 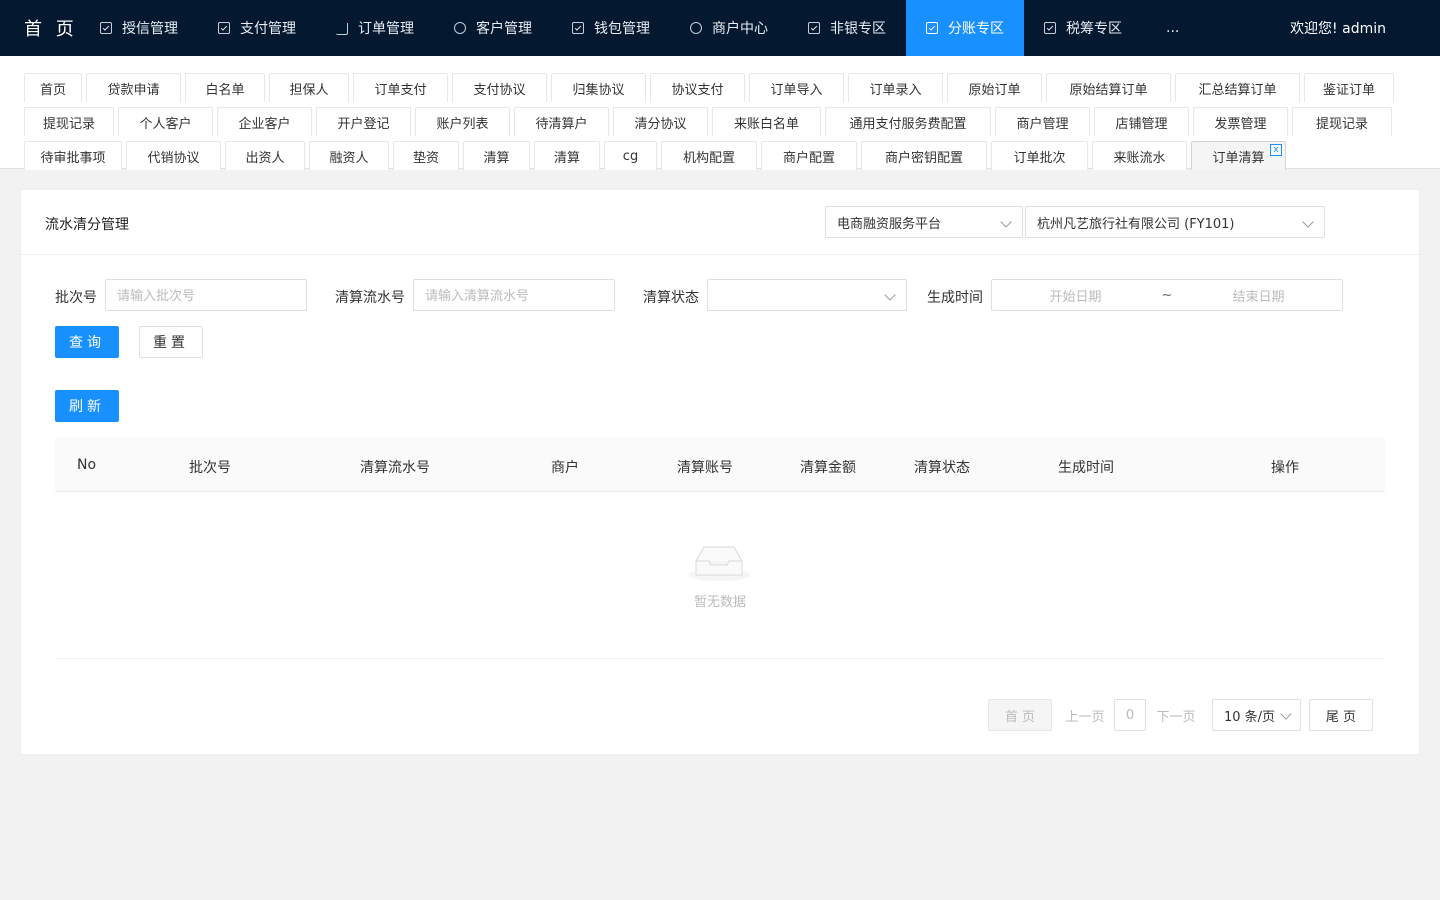 I want to click on tab-item: 订单支付, so click(x=400, y=87).